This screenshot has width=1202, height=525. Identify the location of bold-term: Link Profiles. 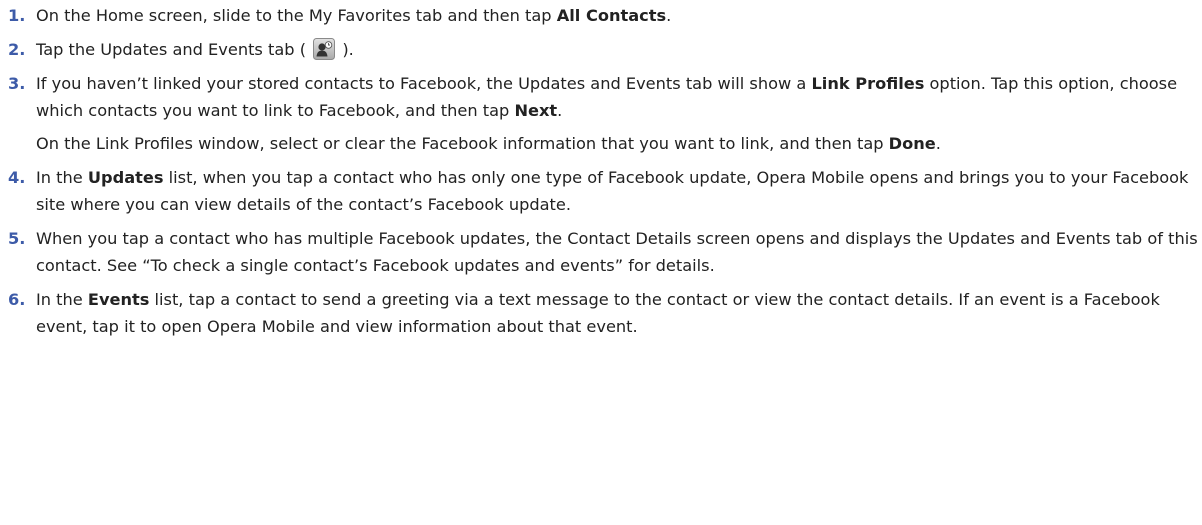
(868, 83).